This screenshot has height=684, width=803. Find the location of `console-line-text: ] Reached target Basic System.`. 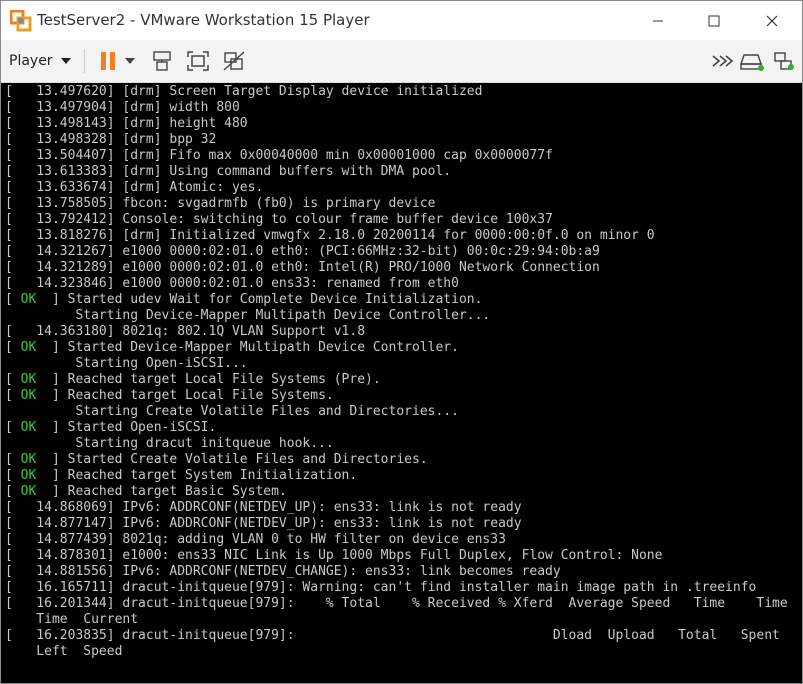

console-line-text: ] Reached target Basic System. is located at coordinates (161, 491).